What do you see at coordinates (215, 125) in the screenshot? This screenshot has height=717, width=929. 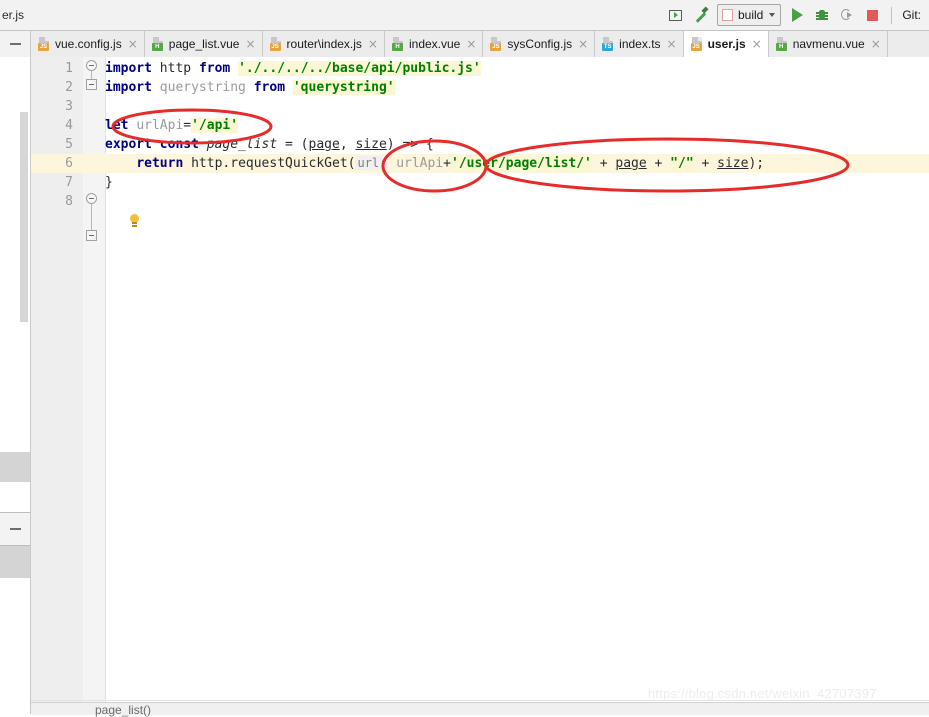 I see `code-token: '/api'` at bounding box center [215, 125].